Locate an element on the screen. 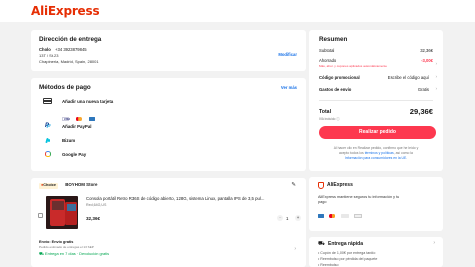  subtotal-label: Subtotal is located at coordinates (327, 50).